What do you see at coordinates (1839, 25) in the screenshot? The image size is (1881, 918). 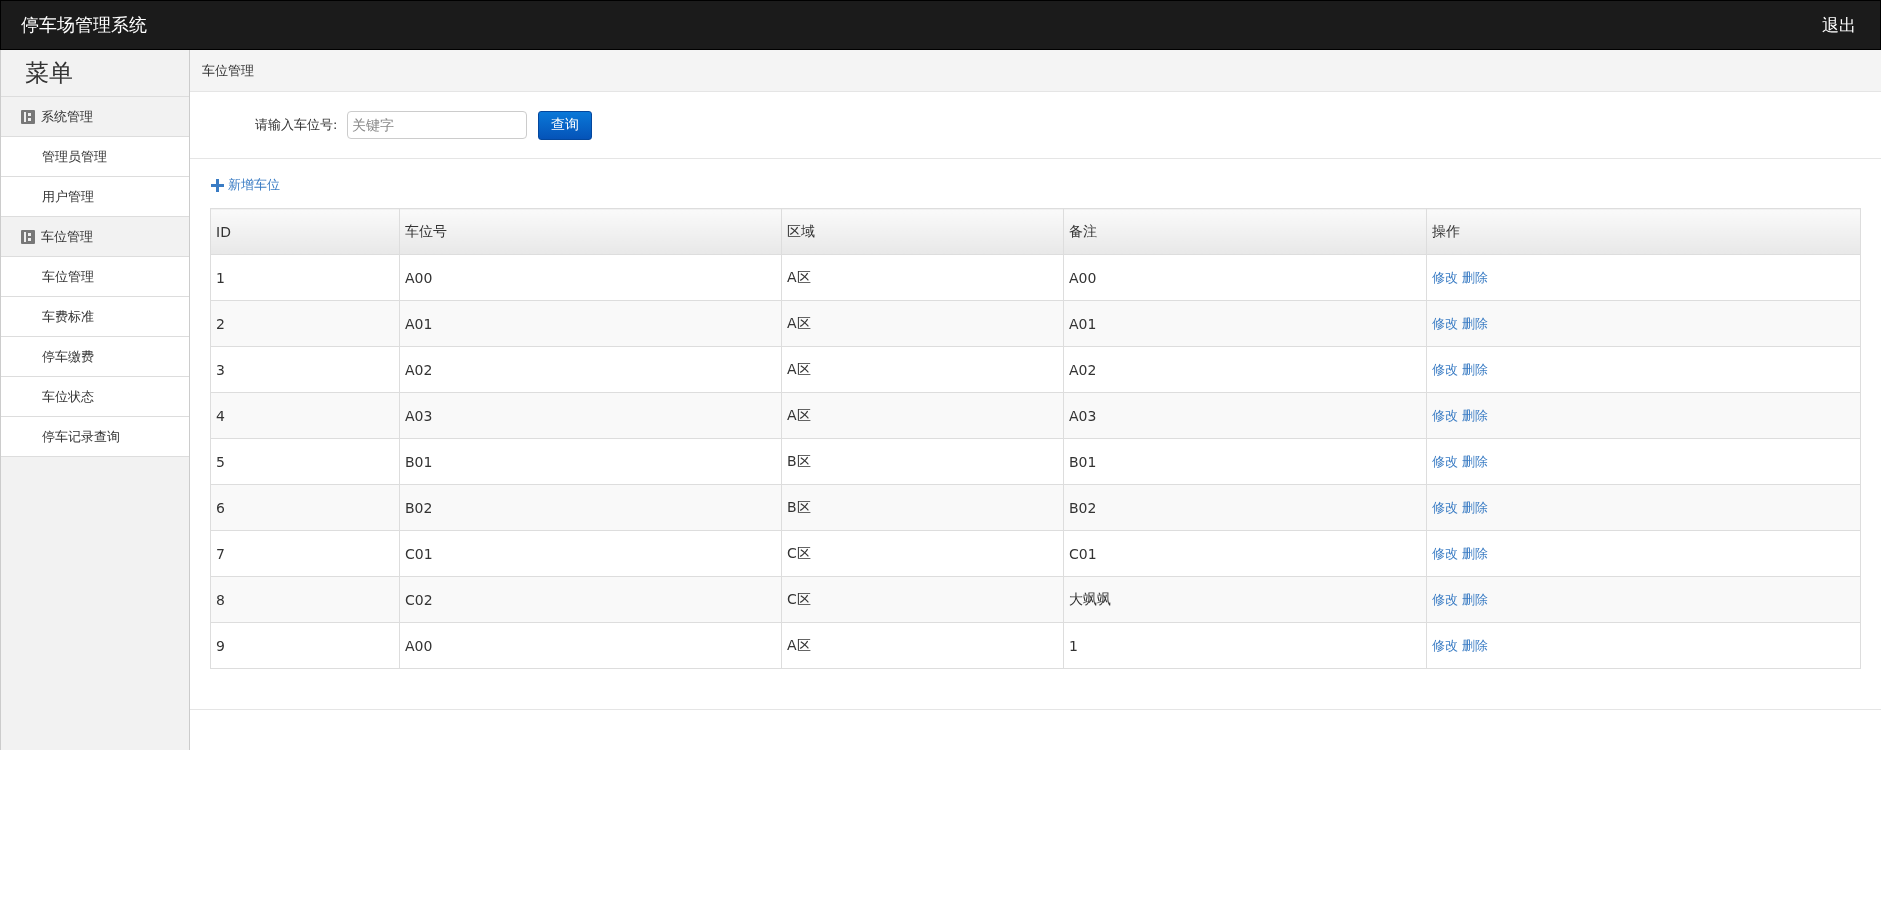 I see `logout-link: 退出` at bounding box center [1839, 25].